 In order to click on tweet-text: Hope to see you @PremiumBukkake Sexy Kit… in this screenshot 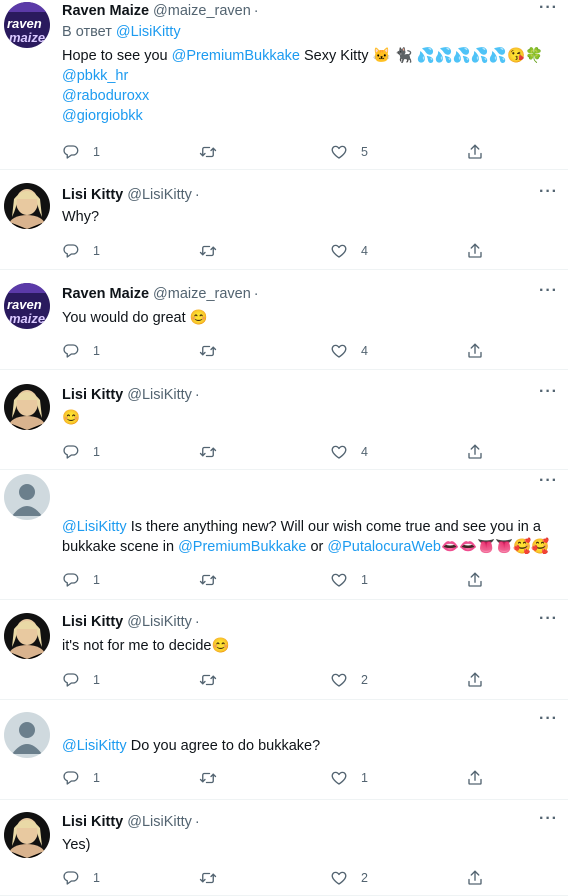, I will do `click(308, 86)`.